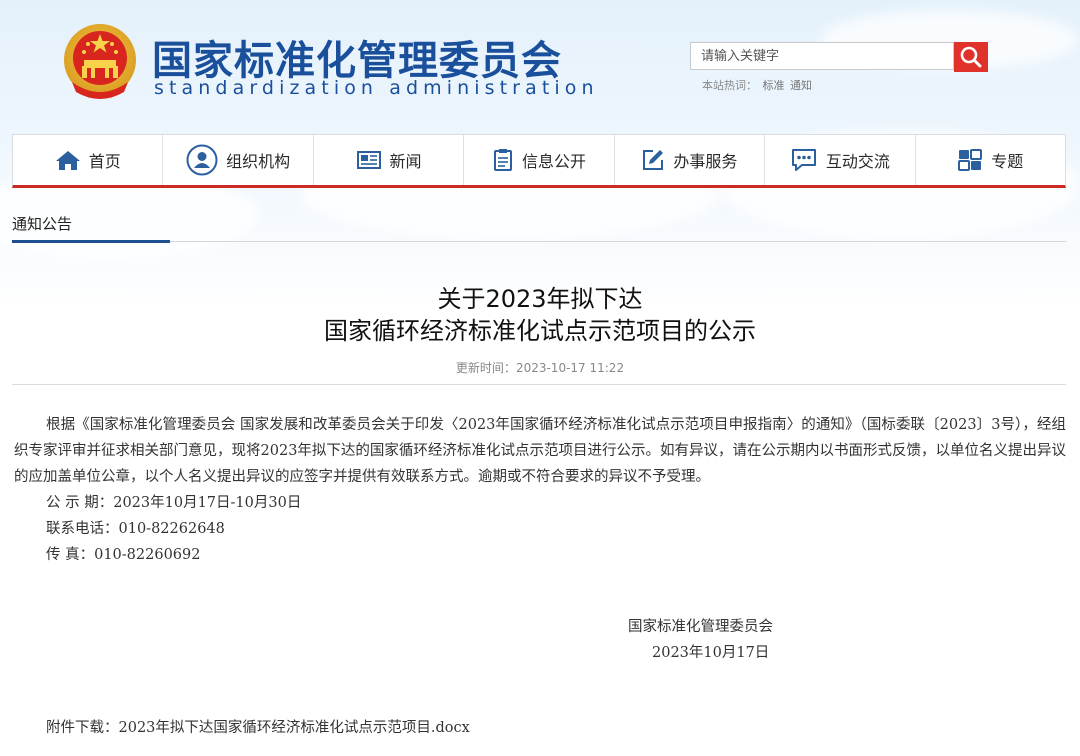 Image resolution: width=1080 pixels, height=756 pixels. I want to click on hot-words: 本站热词： 标准 通知, so click(757, 85).